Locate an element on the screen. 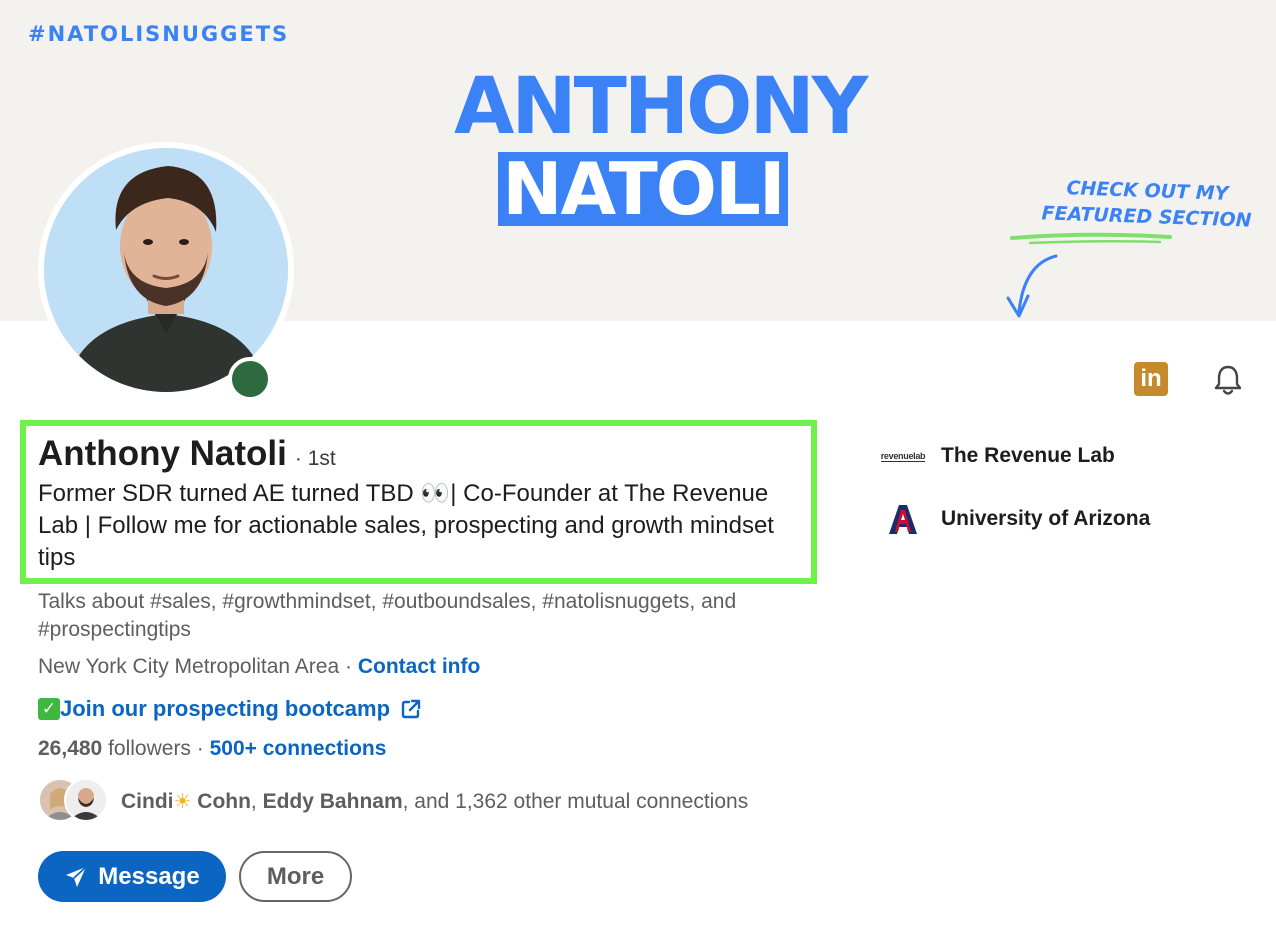 The width and height of the screenshot is (1276, 928). stats-row: 26,480 followers · 500+ connections is located at coordinates (212, 749).